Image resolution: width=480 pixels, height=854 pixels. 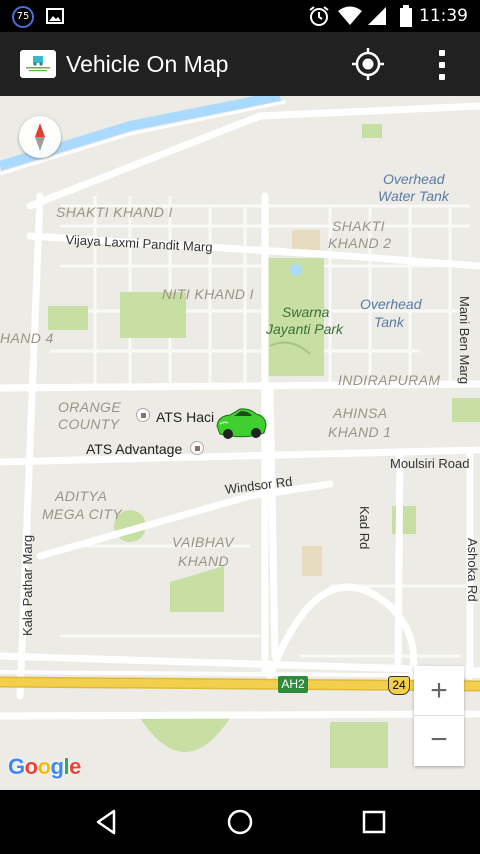 What do you see at coordinates (442, 64) in the screenshot?
I see `more-vert-icon` at bounding box center [442, 64].